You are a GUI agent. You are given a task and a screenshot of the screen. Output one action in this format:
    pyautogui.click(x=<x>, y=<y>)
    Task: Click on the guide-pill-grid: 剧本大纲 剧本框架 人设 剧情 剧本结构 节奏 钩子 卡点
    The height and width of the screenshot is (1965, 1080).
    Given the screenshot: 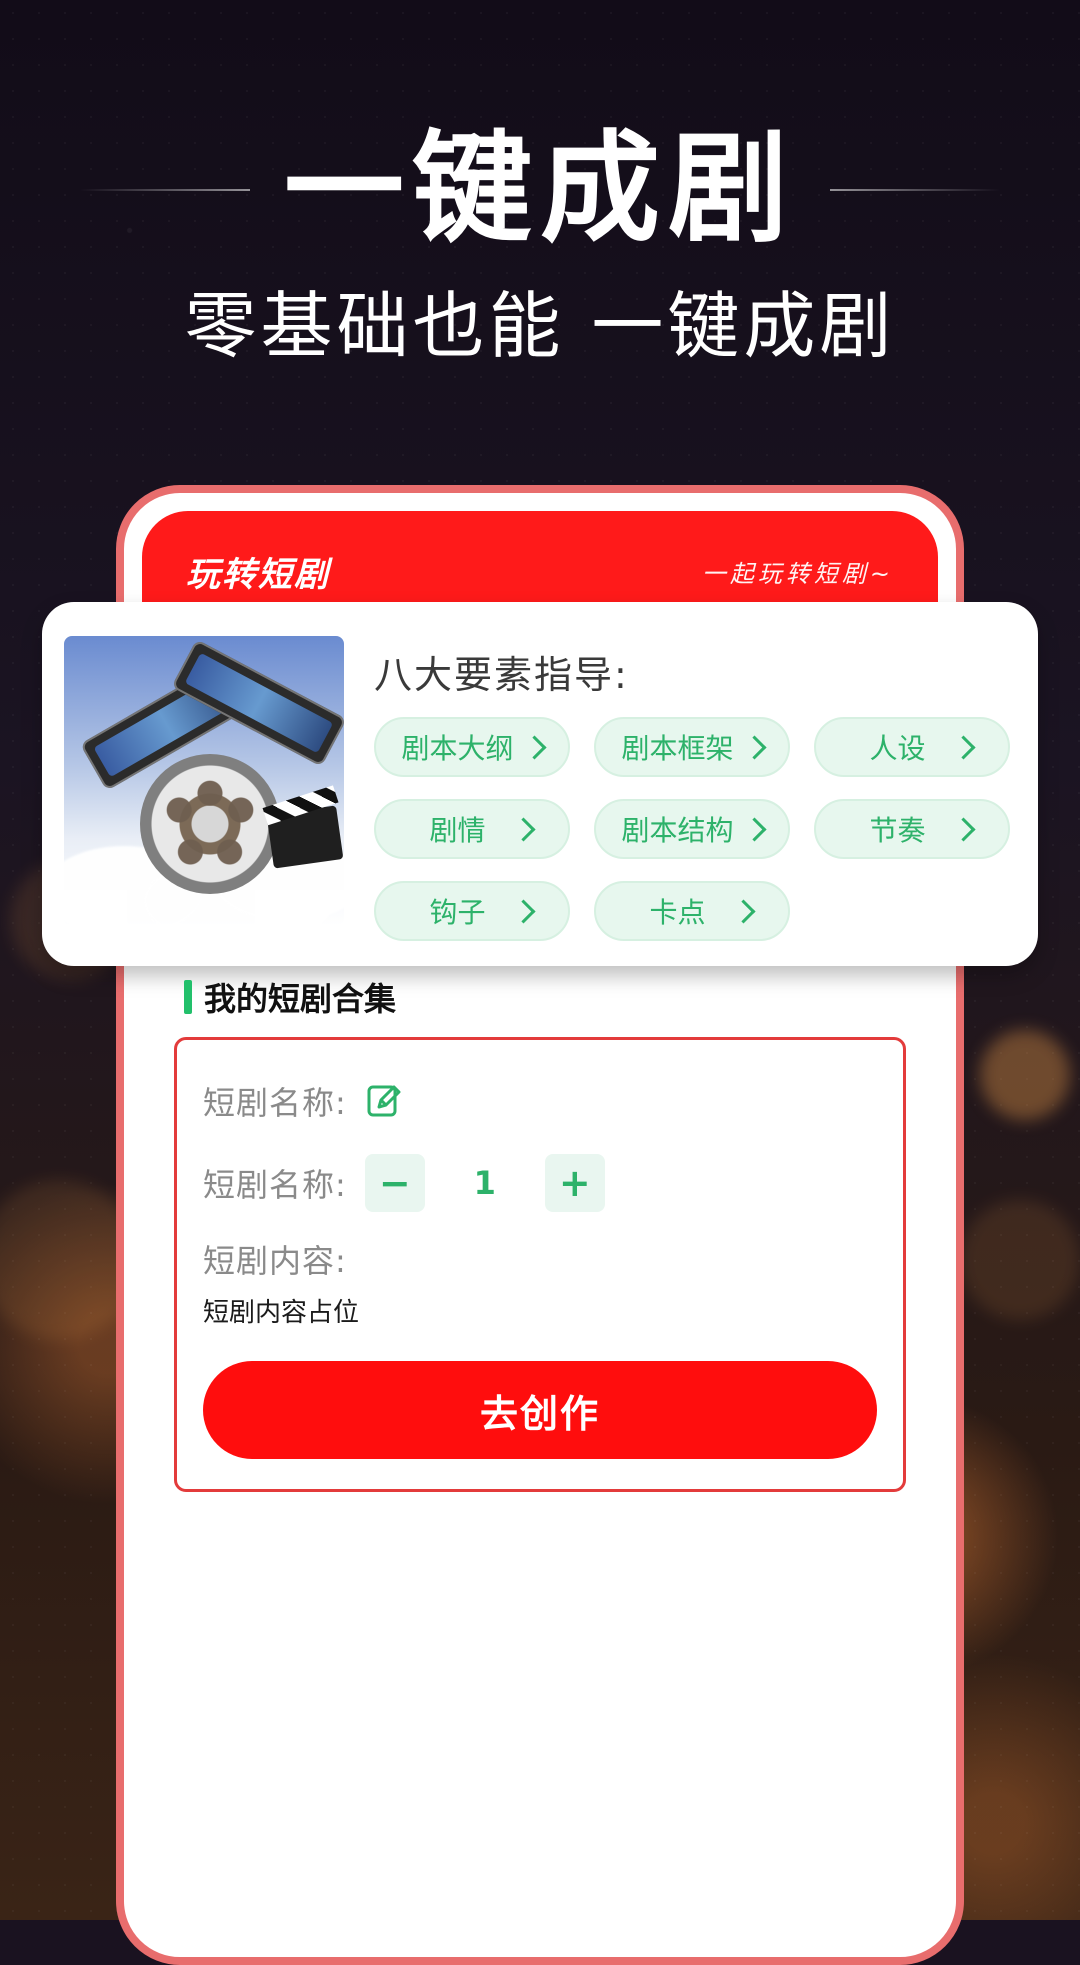 What is the action you would take?
    pyautogui.click(x=695, y=829)
    